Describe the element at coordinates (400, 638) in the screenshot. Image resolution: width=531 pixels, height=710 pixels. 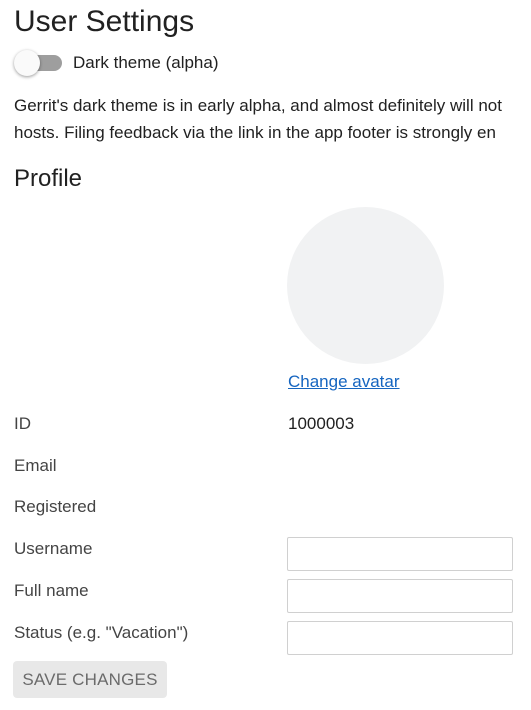
I see `status-input` at that location.